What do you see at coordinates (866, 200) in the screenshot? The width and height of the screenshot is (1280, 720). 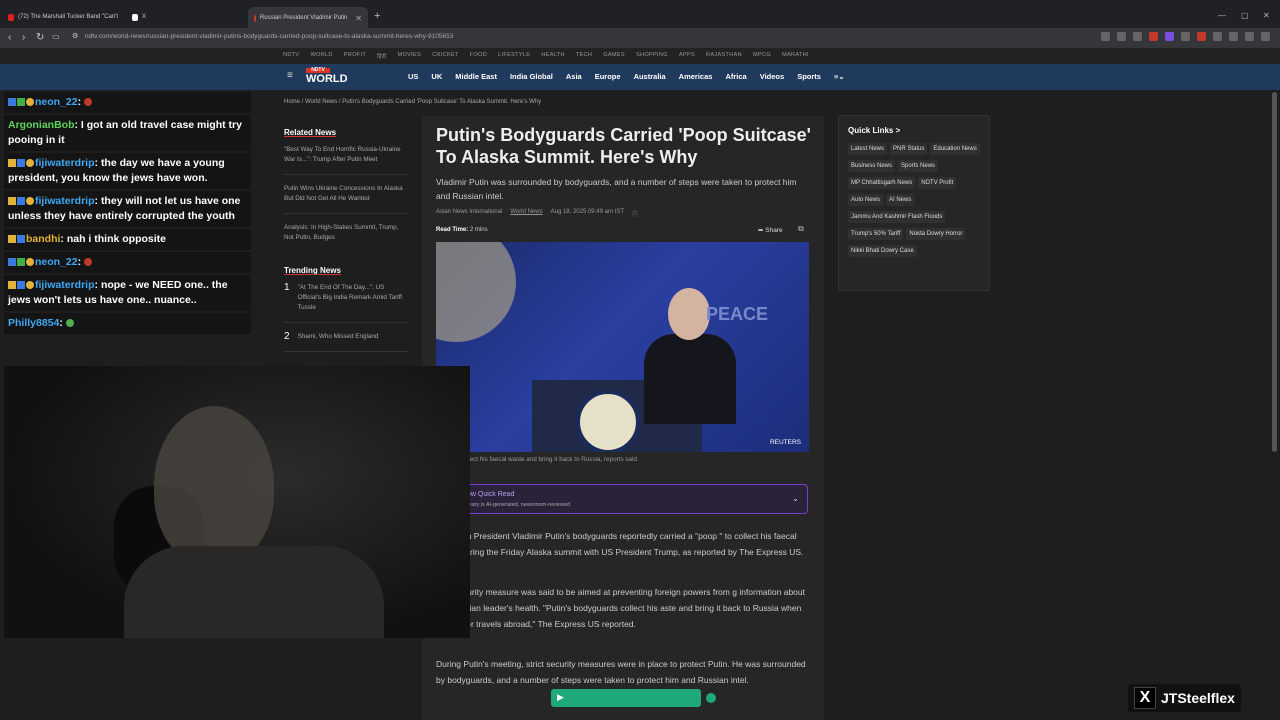 I see `quick-link-tag: Auto News` at bounding box center [866, 200].